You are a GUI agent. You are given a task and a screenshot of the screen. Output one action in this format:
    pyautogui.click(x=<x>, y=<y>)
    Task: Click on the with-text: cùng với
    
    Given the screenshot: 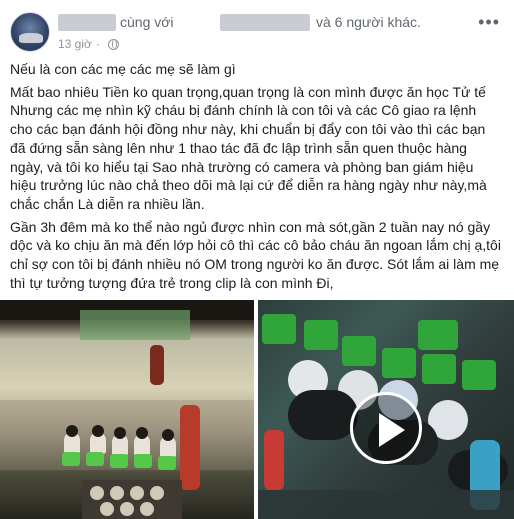 What is the action you would take?
    pyautogui.click(x=147, y=22)
    